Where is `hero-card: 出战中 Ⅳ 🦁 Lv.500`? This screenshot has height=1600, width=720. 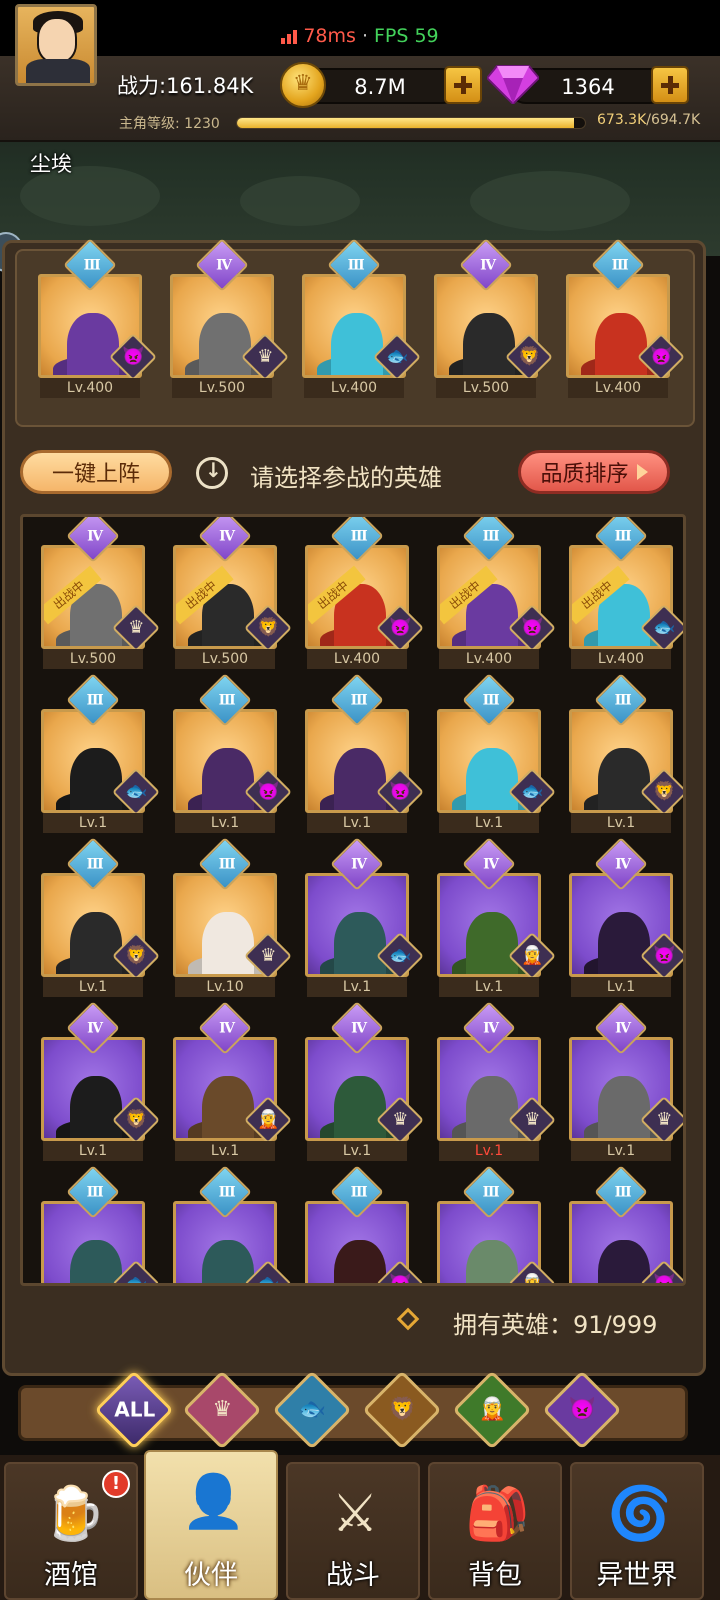
hero-card: 出战中 Ⅳ 🦁 Lv.500 is located at coordinates (233, 593).